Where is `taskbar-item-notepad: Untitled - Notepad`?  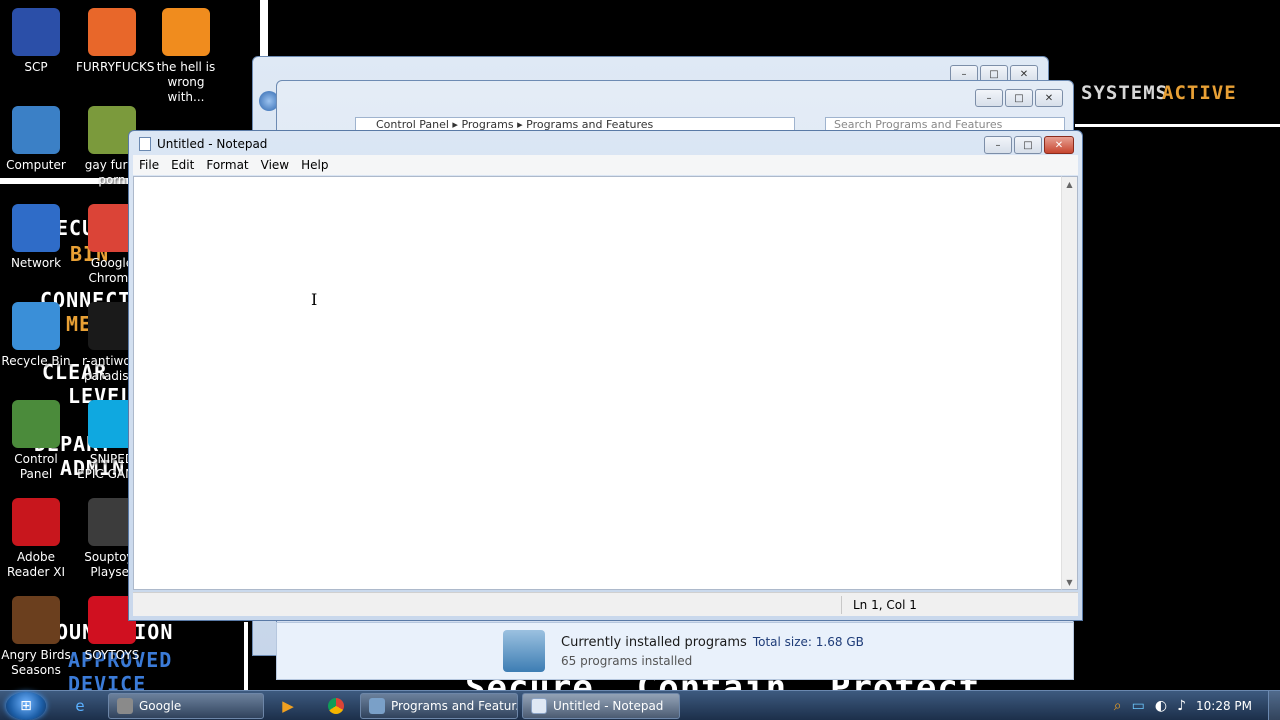 taskbar-item-notepad: Untitled - Notepad is located at coordinates (601, 706).